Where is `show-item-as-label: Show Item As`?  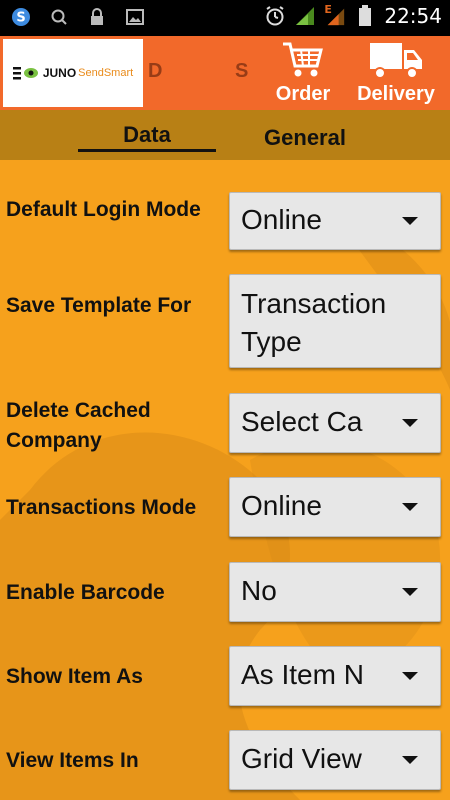 show-item-as-label: Show Item As is located at coordinates (74, 676).